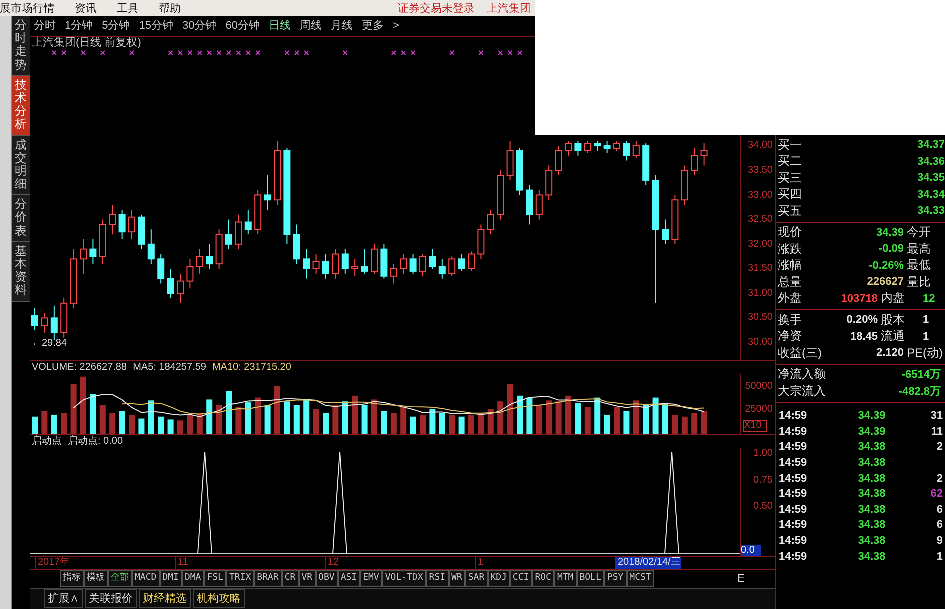  What do you see at coordinates (27, 8) in the screenshot?
I see `menu-item: 展市场行情` at bounding box center [27, 8].